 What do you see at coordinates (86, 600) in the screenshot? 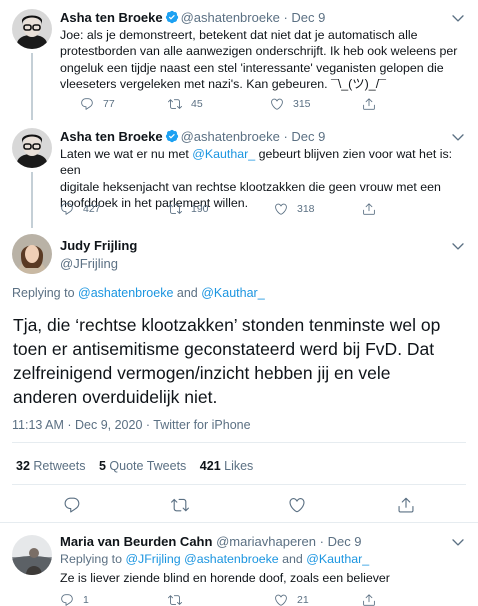
I see `reply-count: 1` at bounding box center [86, 600].